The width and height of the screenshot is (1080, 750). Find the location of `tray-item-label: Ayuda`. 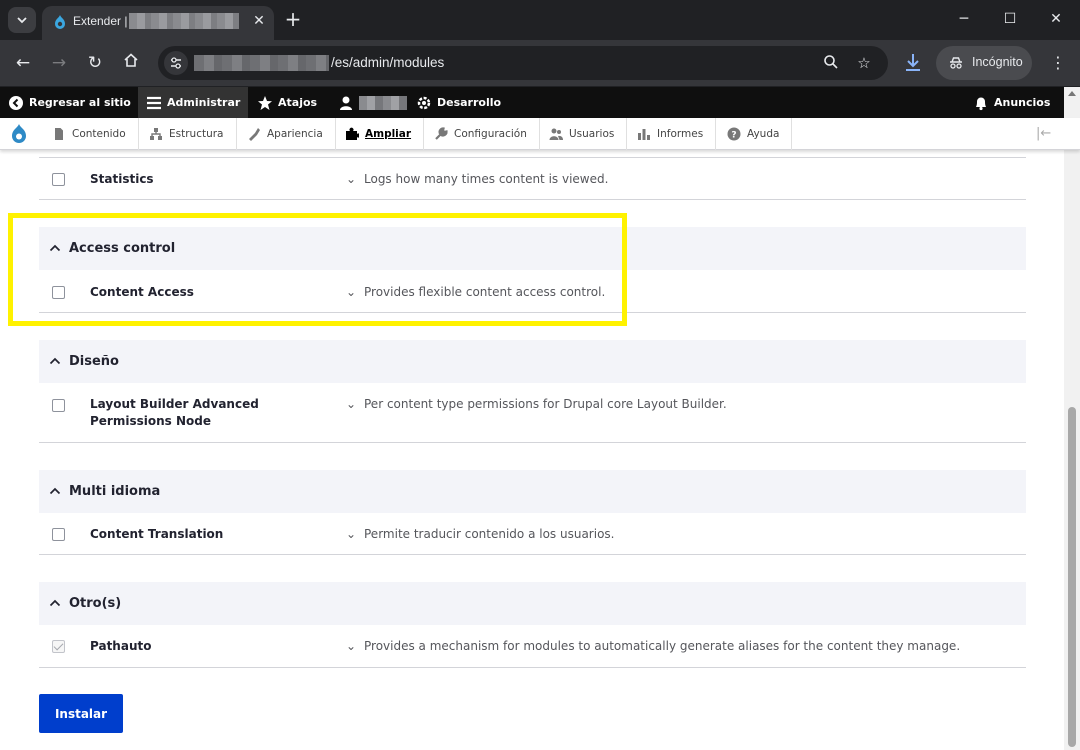

tray-item-label: Ayuda is located at coordinates (763, 134).